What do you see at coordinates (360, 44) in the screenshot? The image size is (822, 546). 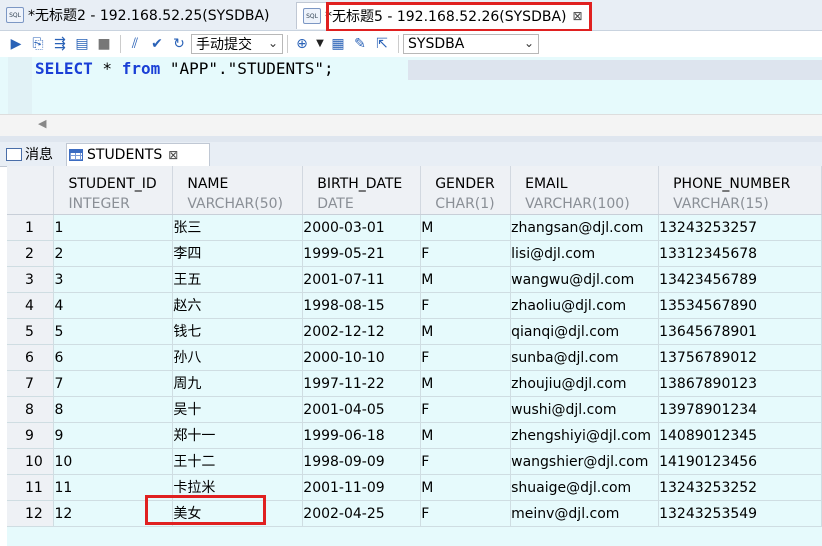 I see `format-sql-icon: ✎` at bounding box center [360, 44].